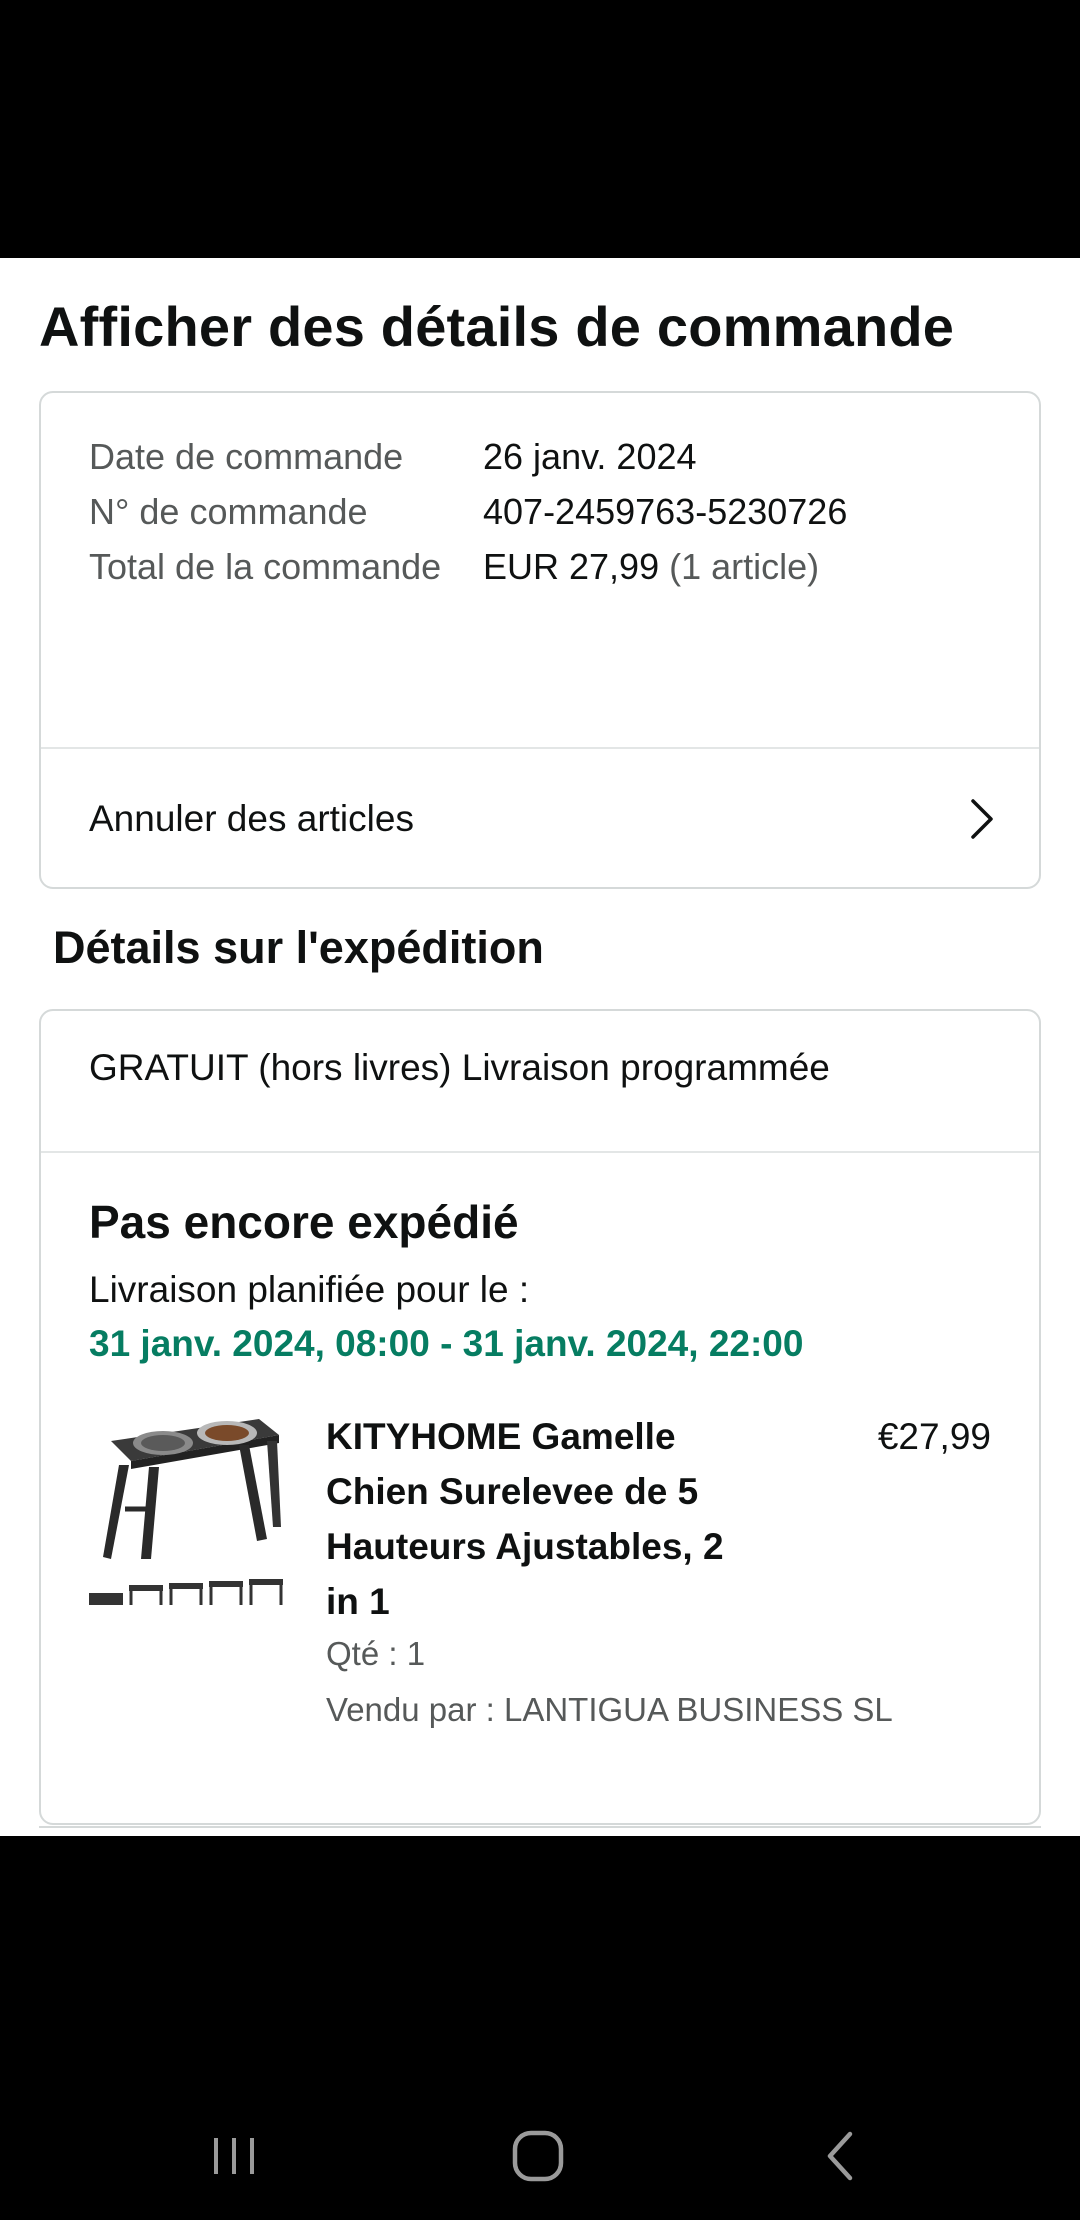 The width and height of the screenshot is (1080, 2220). I want to click on back-icon, so click(840, 2156).